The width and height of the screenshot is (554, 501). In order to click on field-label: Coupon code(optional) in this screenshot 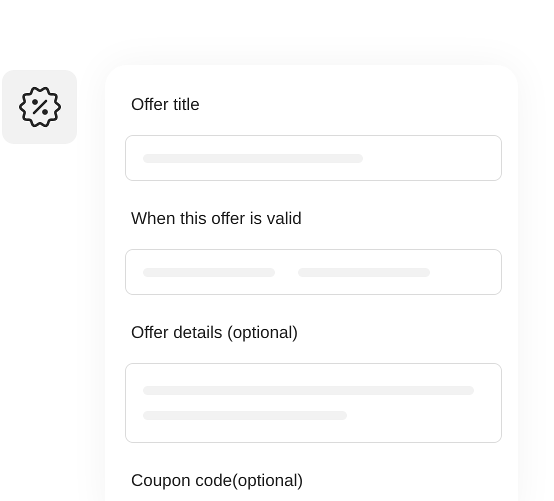, I will do `click(217, 481)`.